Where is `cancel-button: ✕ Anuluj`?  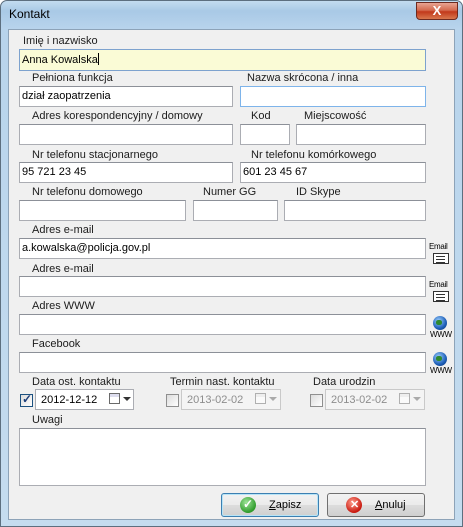 cancel-button: ✕ Anuluj is located at coordinates (376, 505).